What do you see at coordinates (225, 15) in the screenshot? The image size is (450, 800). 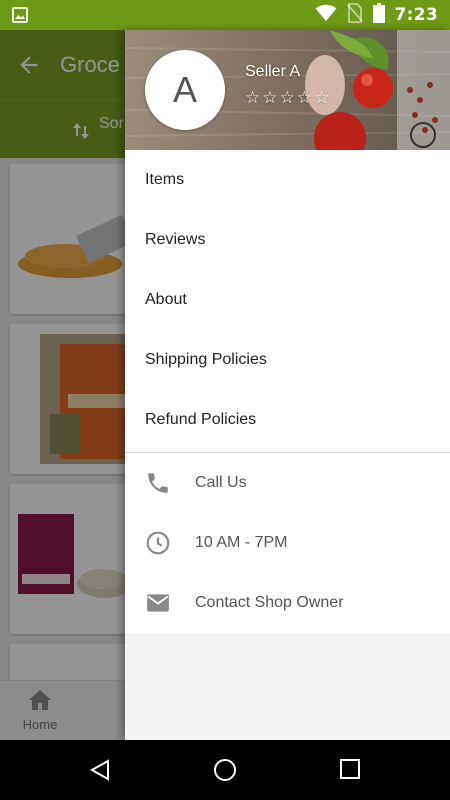 I see `status-bar: 7:23` at bounding box center [225, 15].